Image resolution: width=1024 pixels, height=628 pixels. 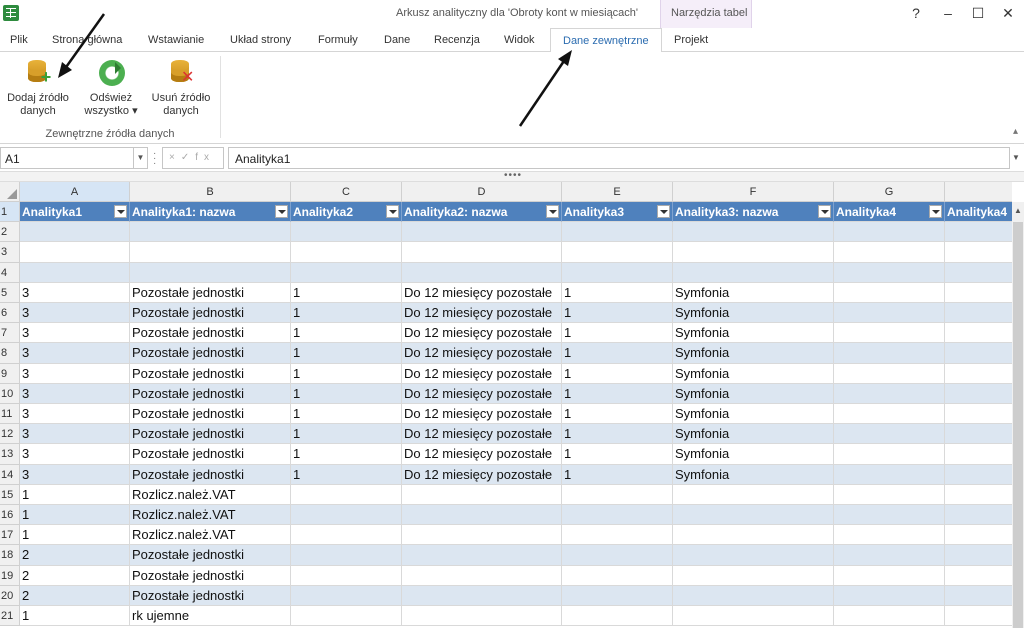 I want to click on row-header: 20, so click(x=10, y=595).